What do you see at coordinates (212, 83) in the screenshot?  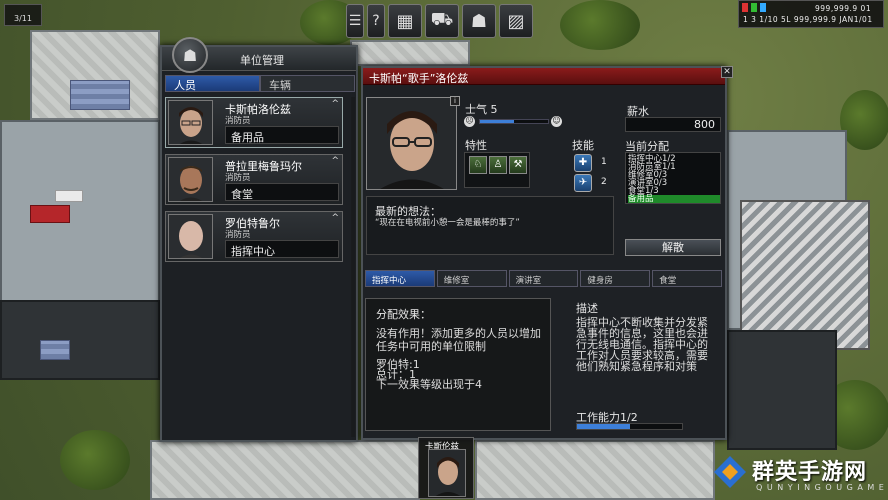 I see `tab-personnel: 人员` at bounding box center [212, 83].